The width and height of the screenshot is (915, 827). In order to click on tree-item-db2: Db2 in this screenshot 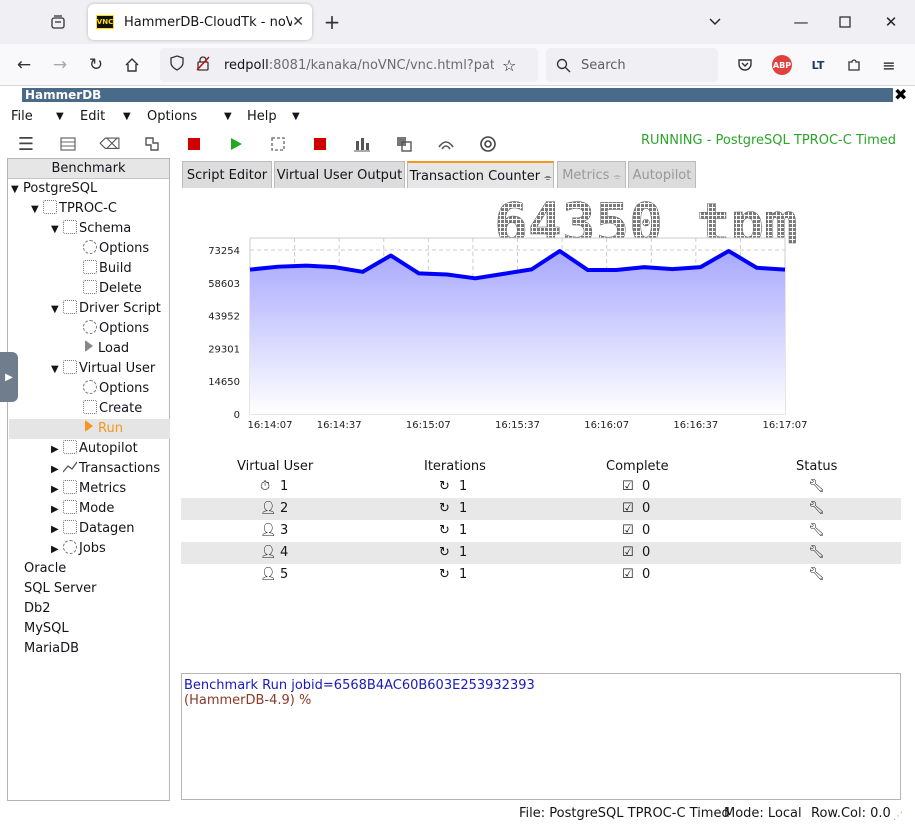, I will do `click(37, 609)`.